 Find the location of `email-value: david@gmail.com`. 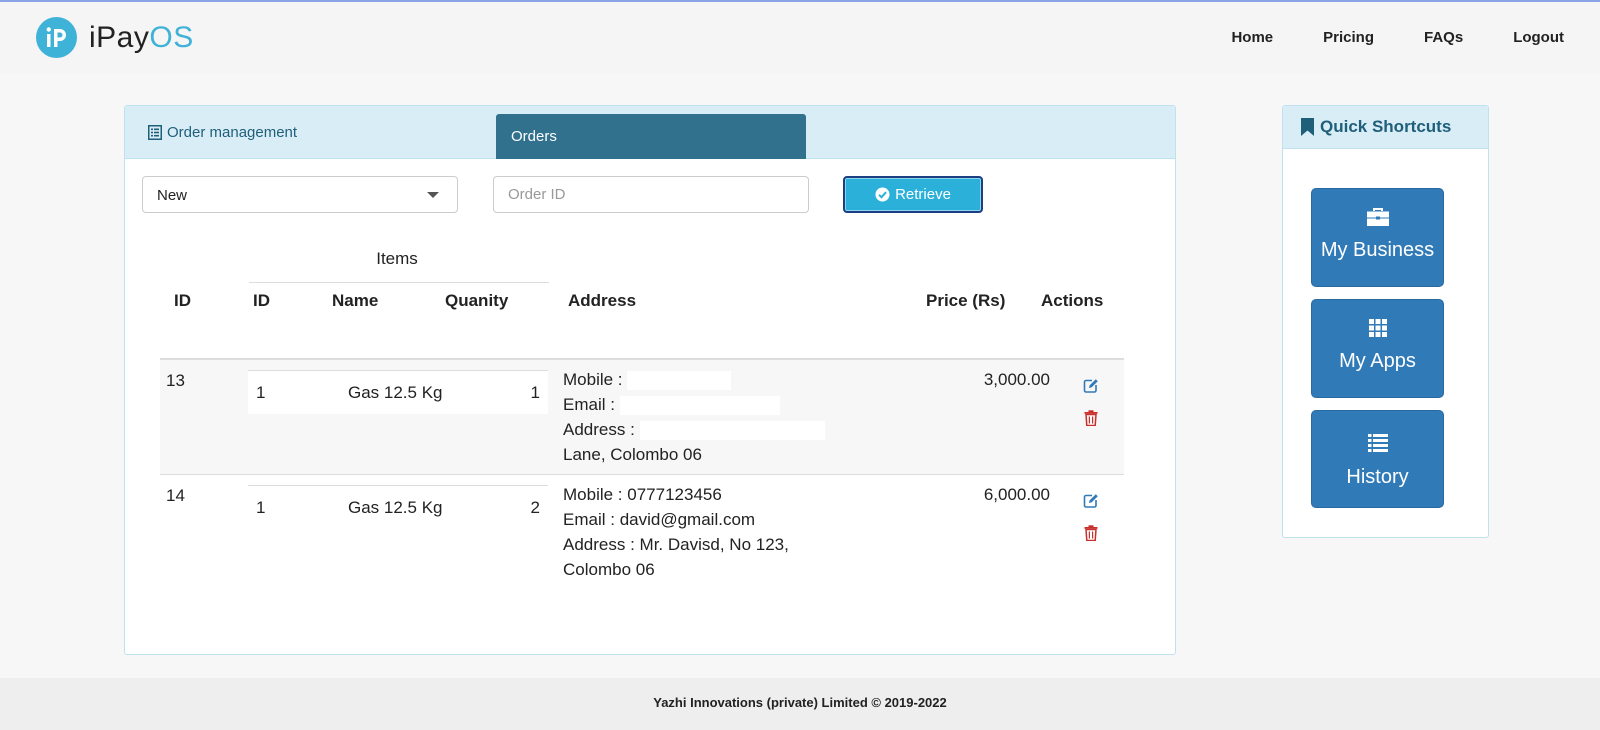

email-value: david@gmail.com is located at coordinates (687, 519).